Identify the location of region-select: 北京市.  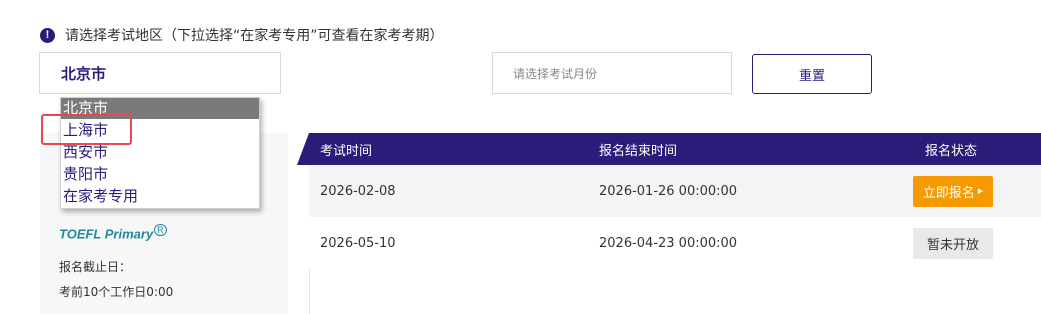
(160, 73).